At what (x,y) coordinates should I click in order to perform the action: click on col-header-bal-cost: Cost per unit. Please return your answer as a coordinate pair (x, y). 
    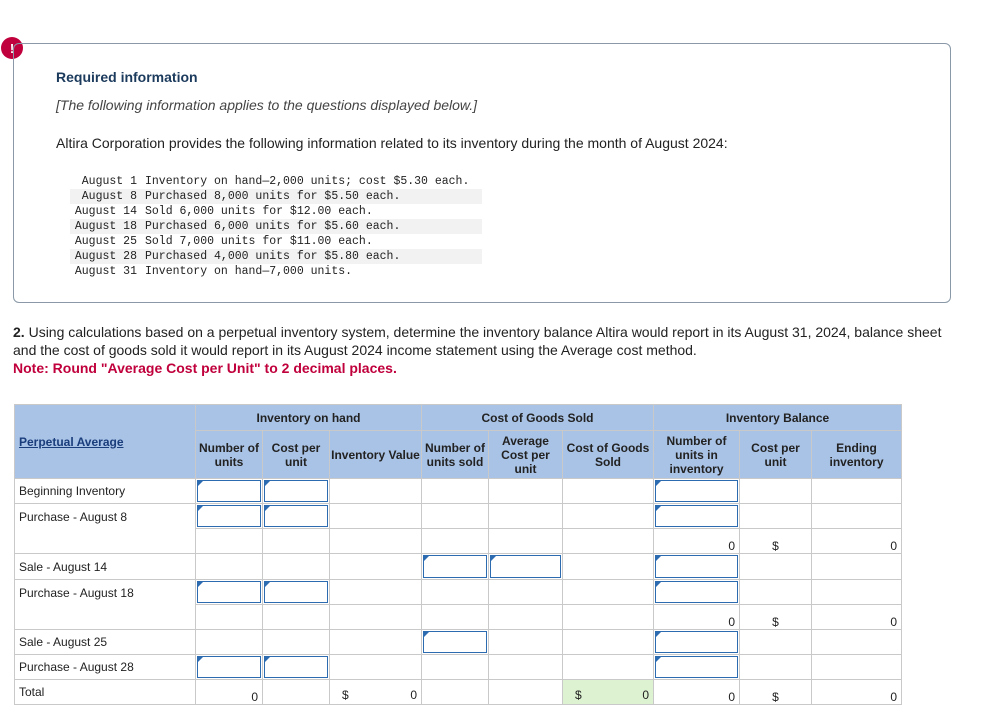
    Looking at the image, I should click on (775, 454).